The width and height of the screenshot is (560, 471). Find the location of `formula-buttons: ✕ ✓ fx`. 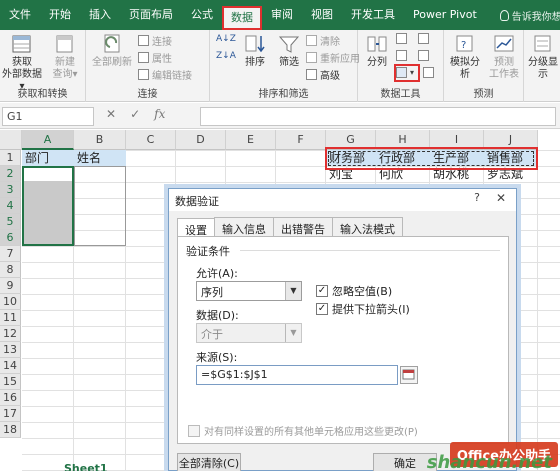

formula-buttons: ✕ ✓ fx is located at coordinates (135, 114).